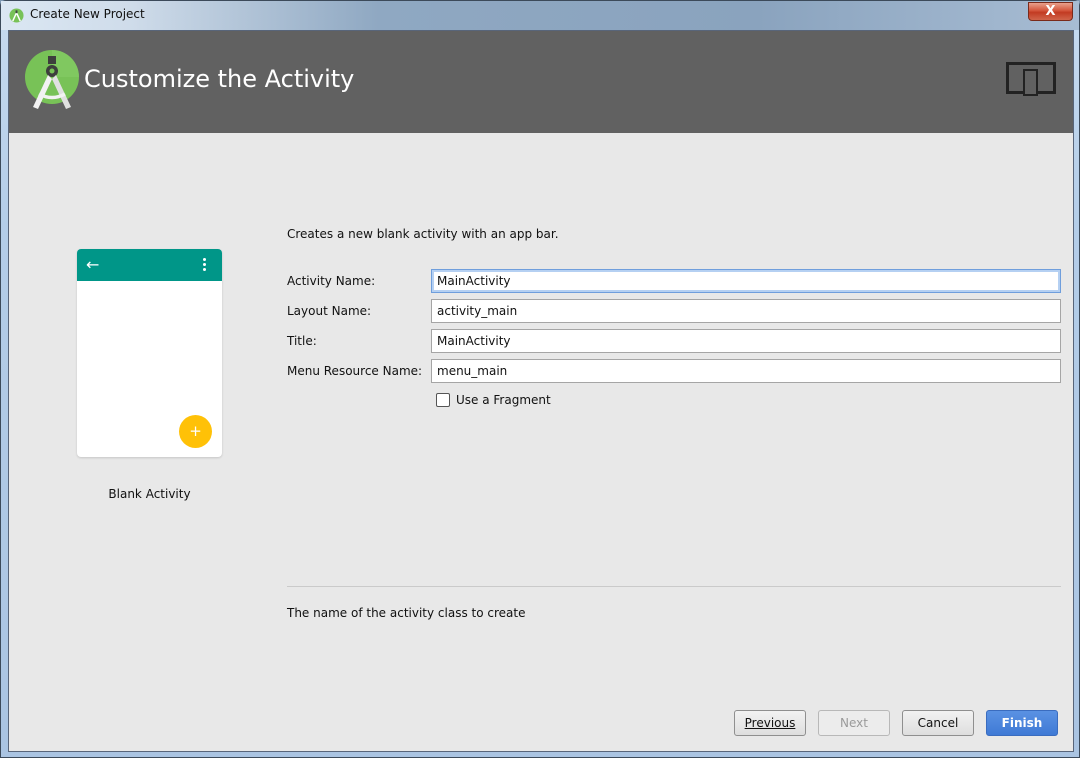 The width and height of the screenshot is (1080, 758). What do you see at coordinates (302, 341) in the screenshot?
I see `title-label: Title:` at bounding box center [302, 341].